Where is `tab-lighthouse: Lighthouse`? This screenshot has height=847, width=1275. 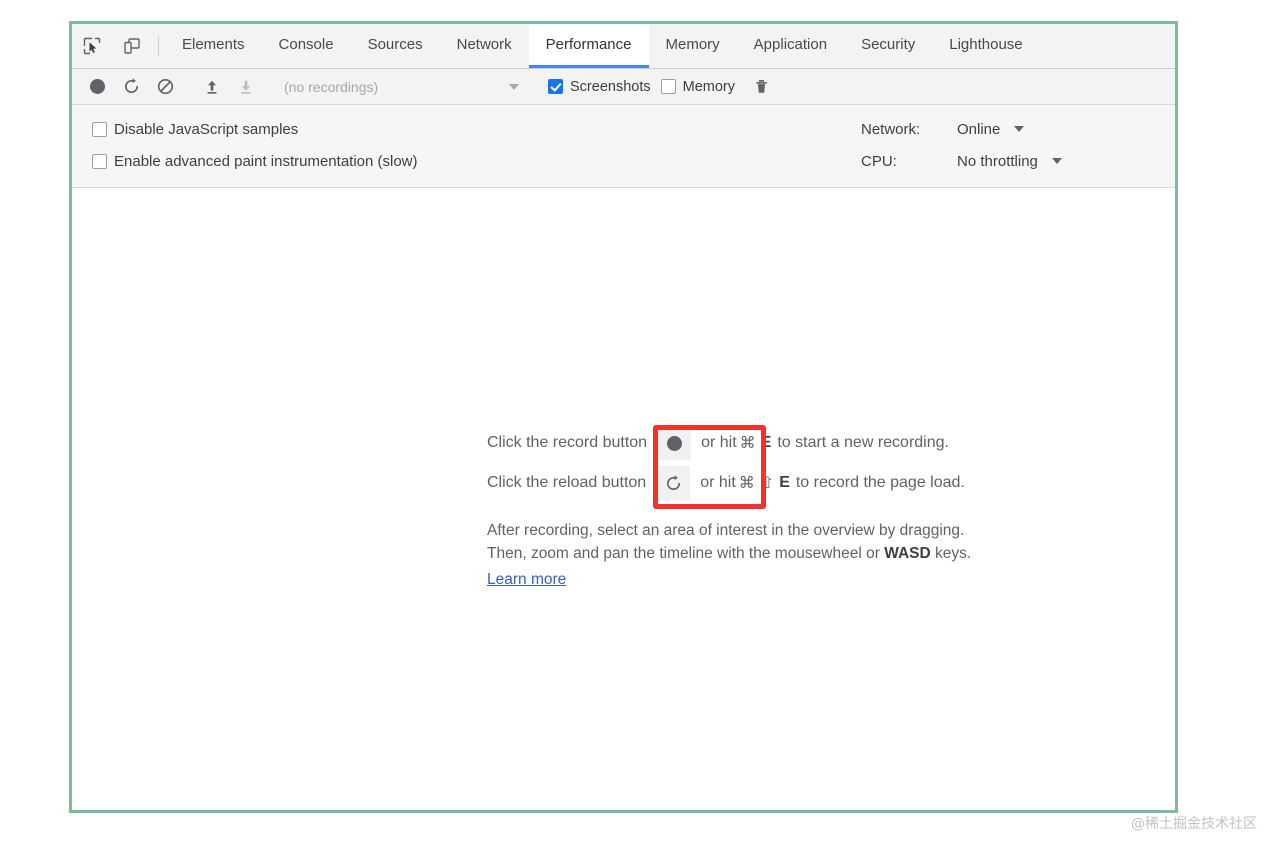 tab-lighthouse: Lighthouse is located at coordinates (985, 46).